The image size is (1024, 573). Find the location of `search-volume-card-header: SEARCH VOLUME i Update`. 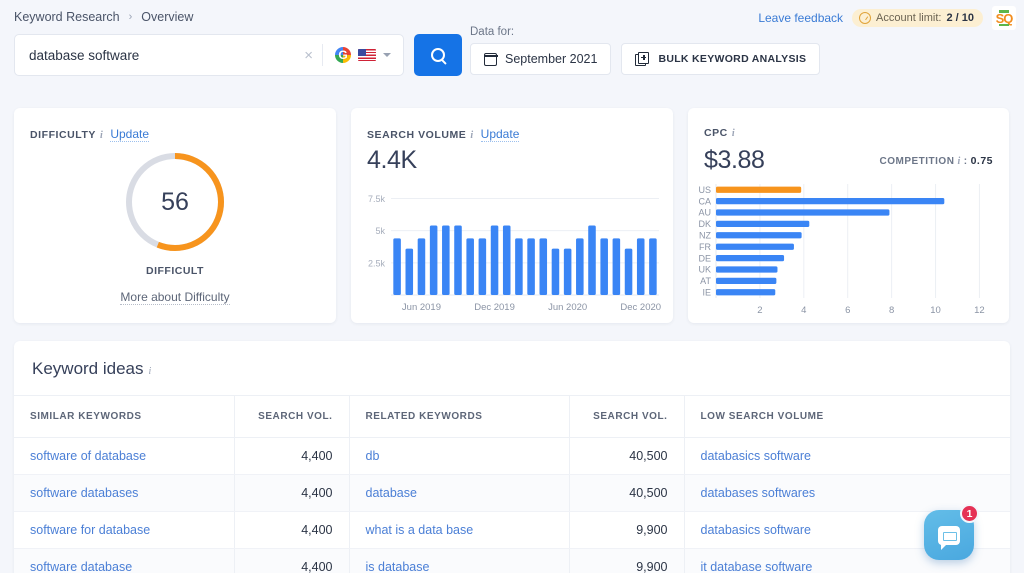

search-volume-card-header: SEARCH VOLUME i Update is located at coordinates (443, 134).